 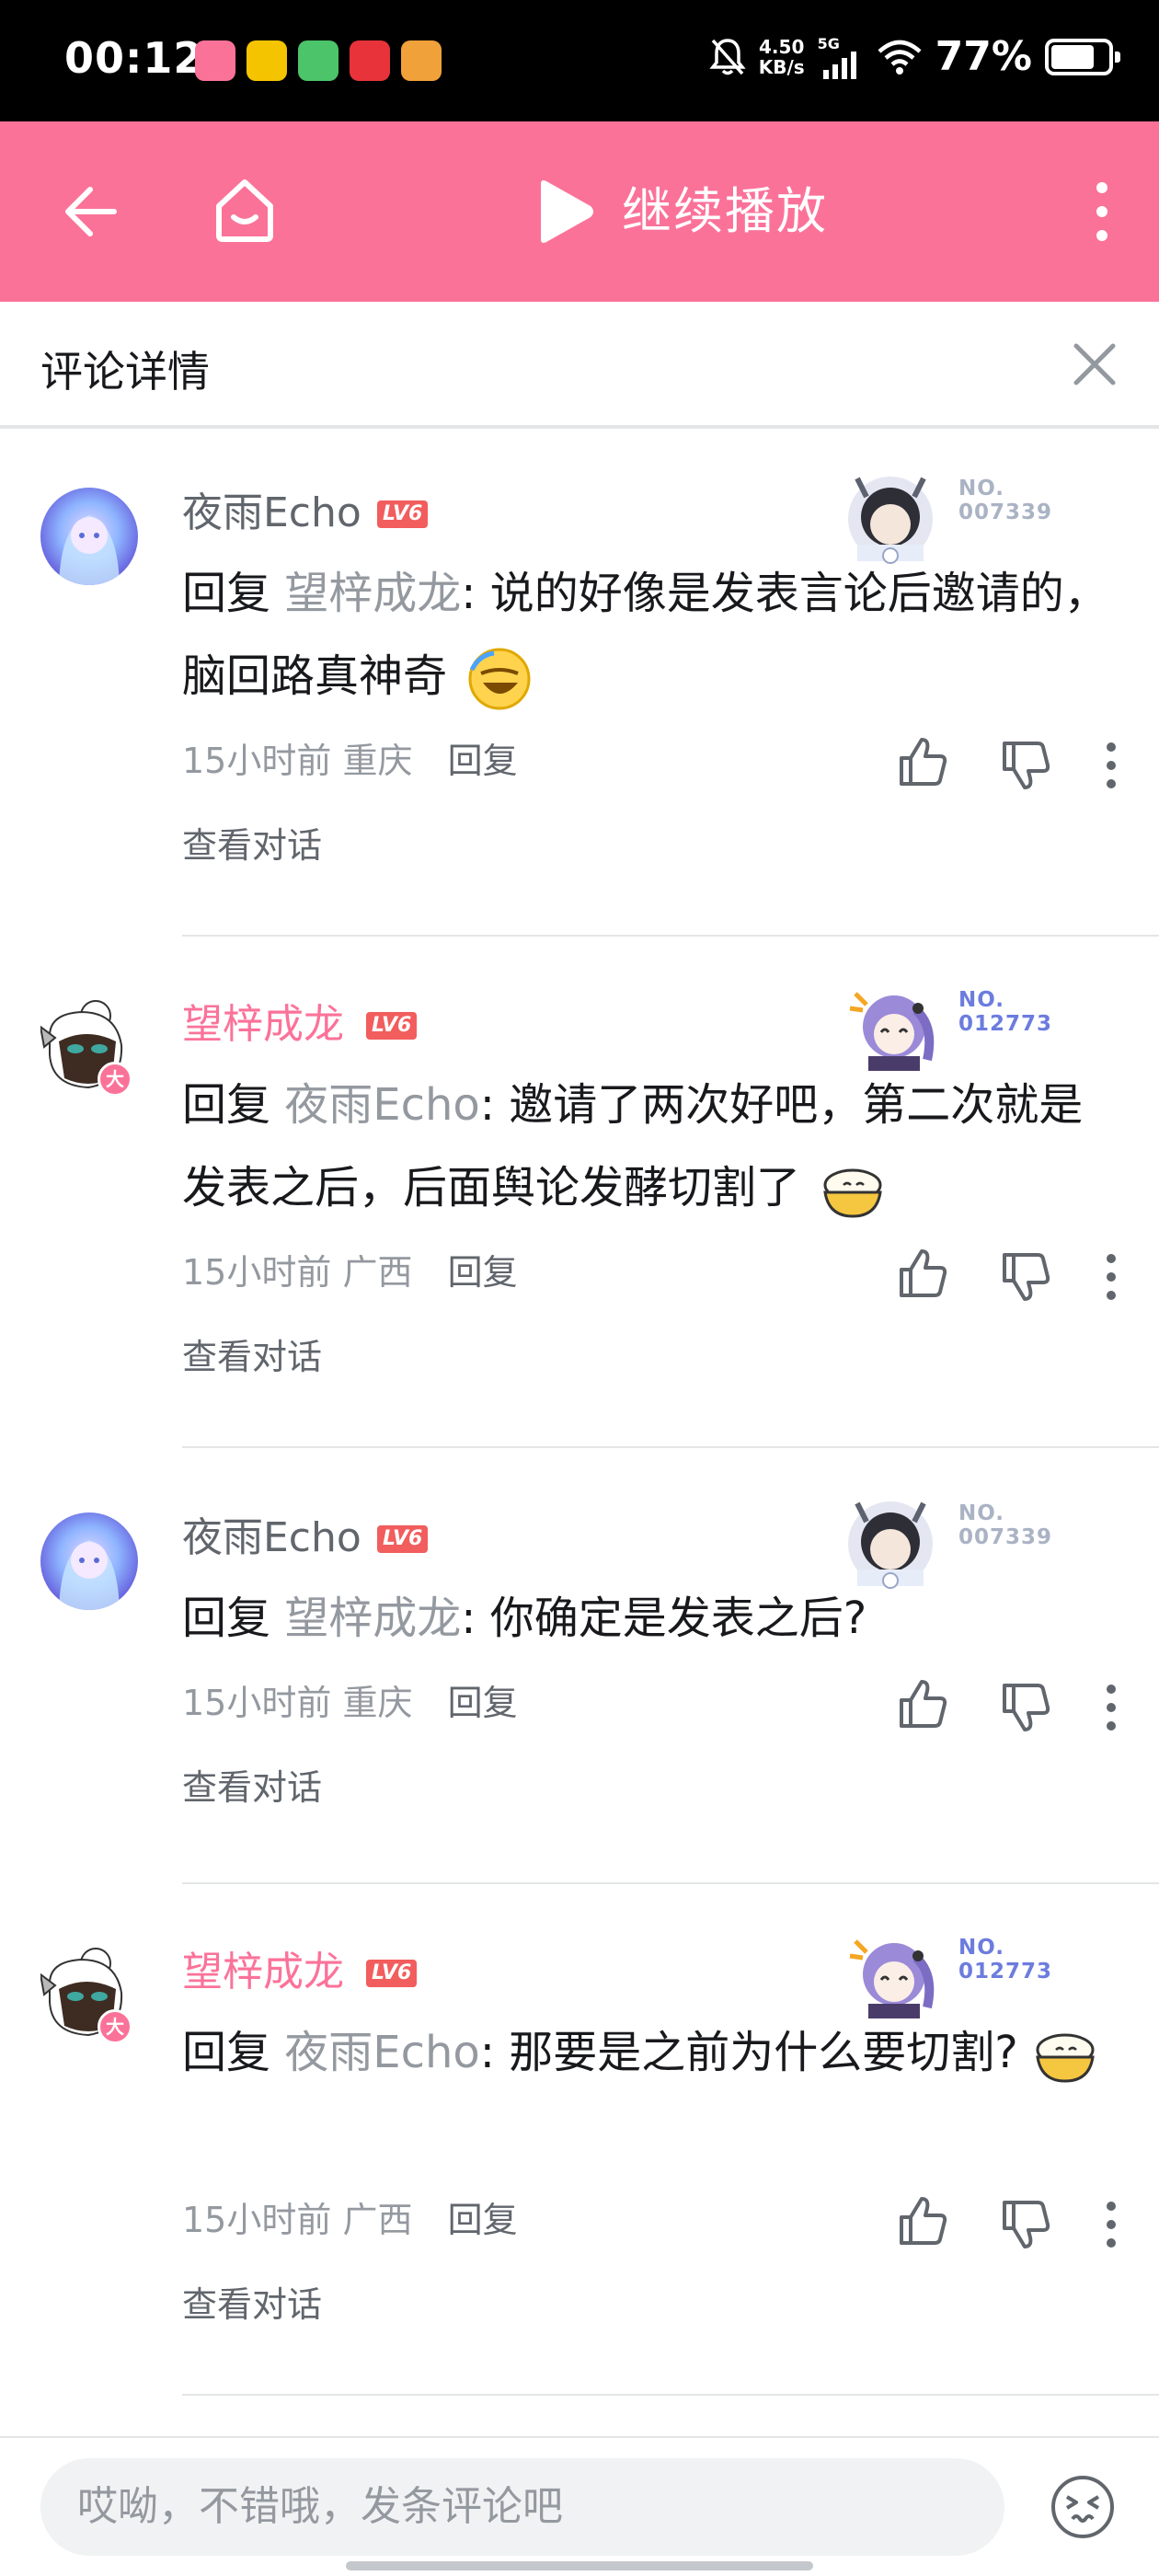 I want to click on cell-signal: 5G, so click(x=840, y=56).